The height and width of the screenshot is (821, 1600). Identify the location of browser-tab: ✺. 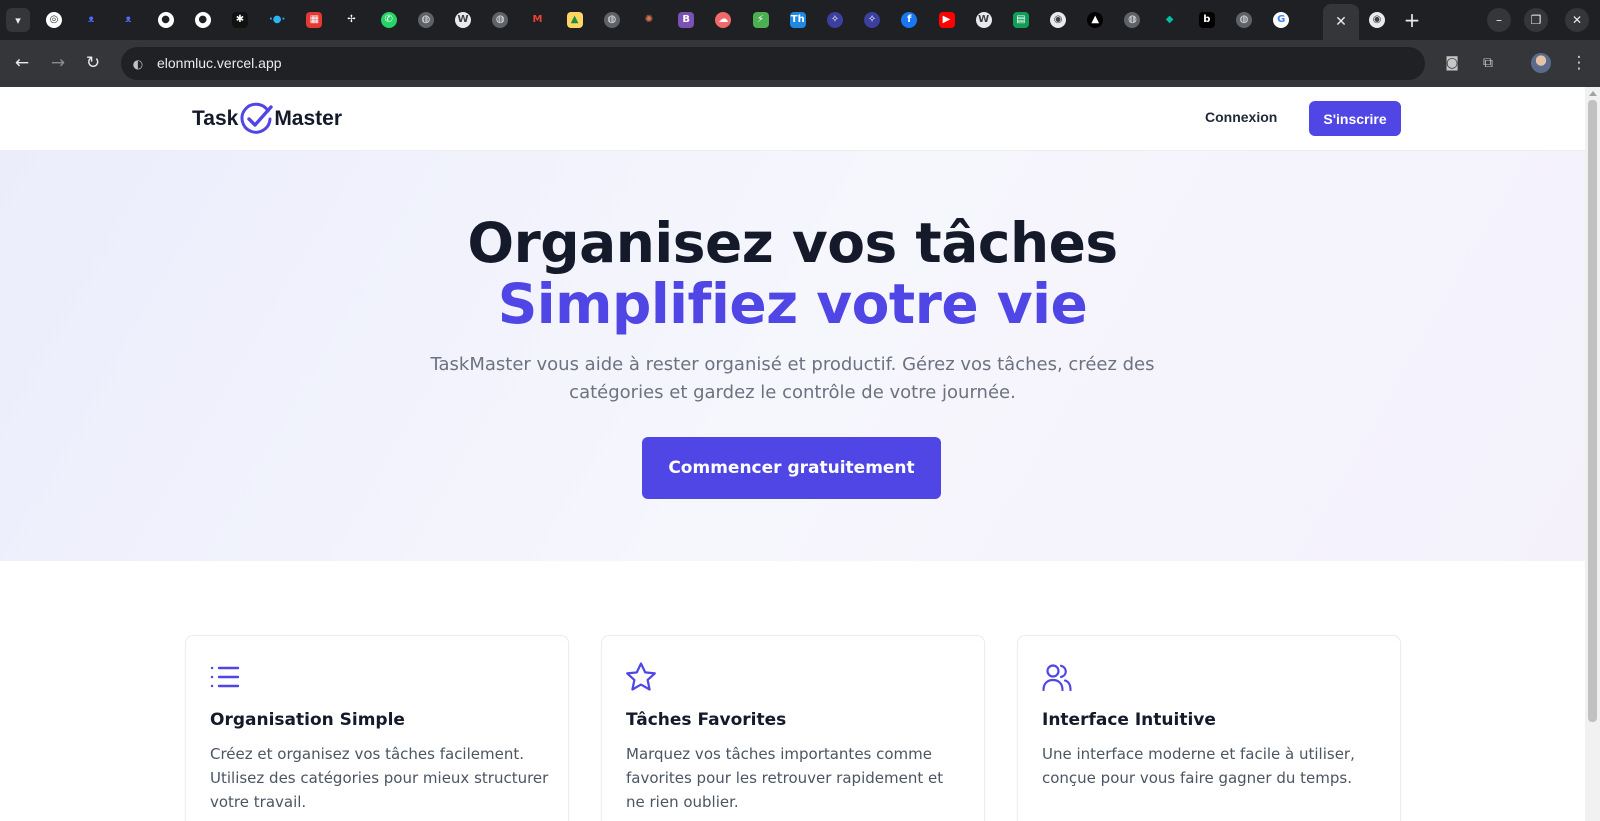
(649, 20).